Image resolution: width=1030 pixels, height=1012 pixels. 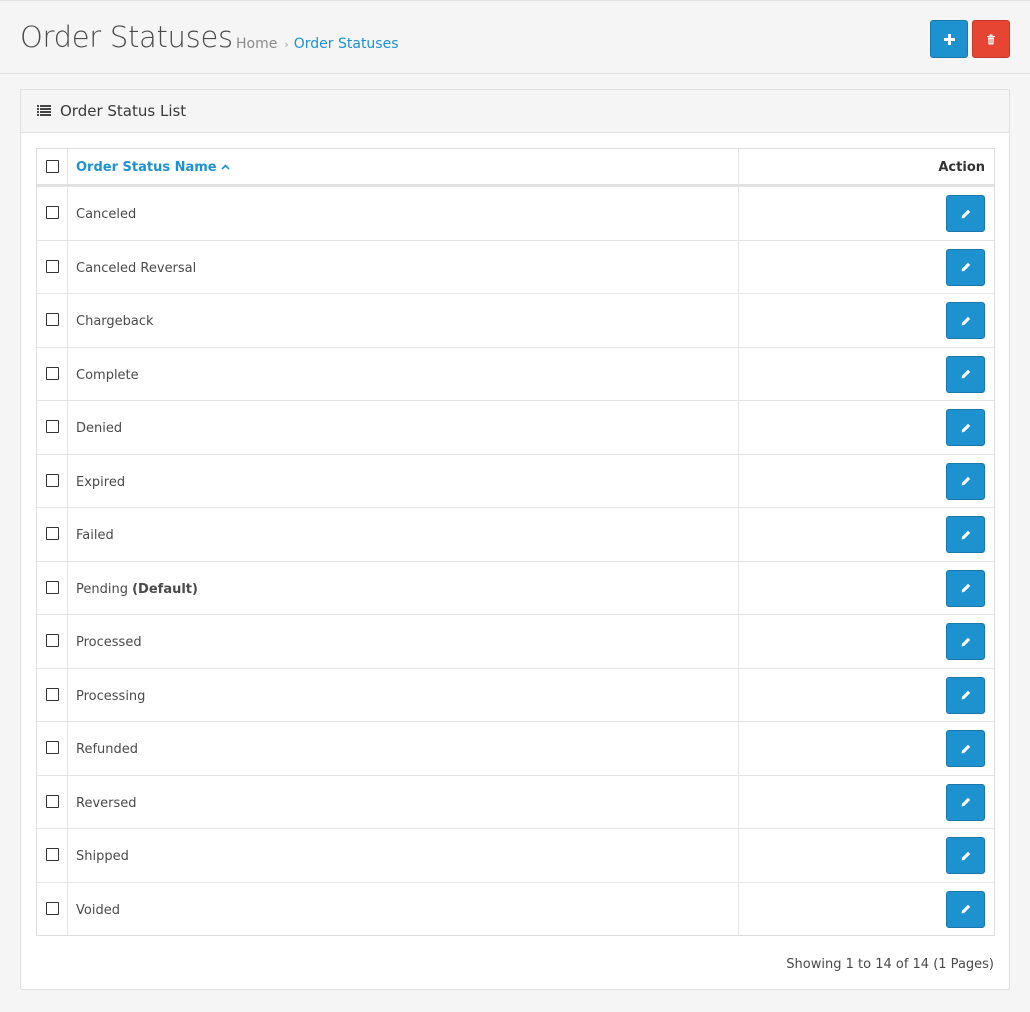 What do you see at coordinates (515, 373) in the screenshot?
I see `table-row: Complete` at bounding box center [515, 373].